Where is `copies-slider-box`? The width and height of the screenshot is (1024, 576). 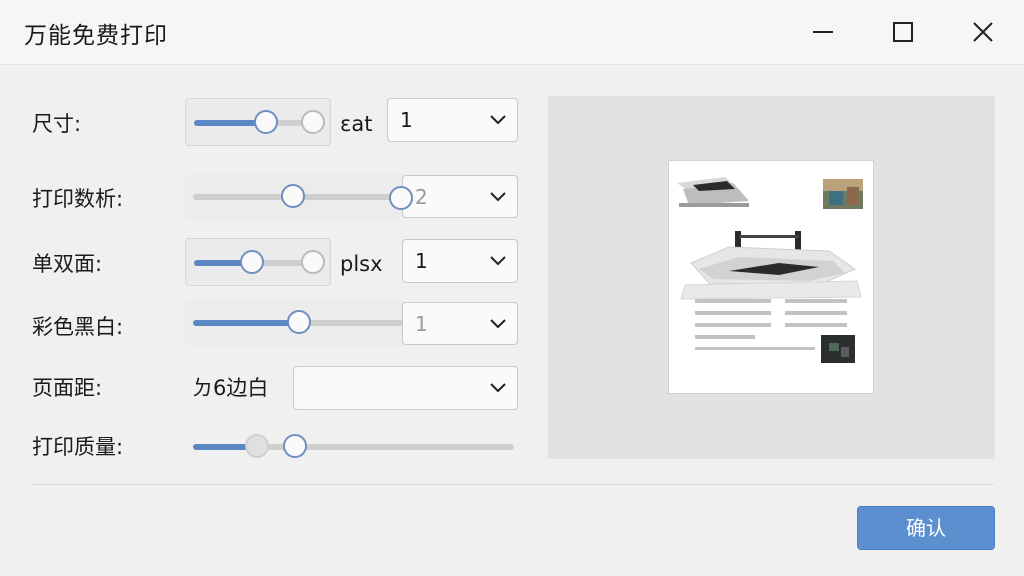
copies-slider-box is located at coordinates (298, 197).